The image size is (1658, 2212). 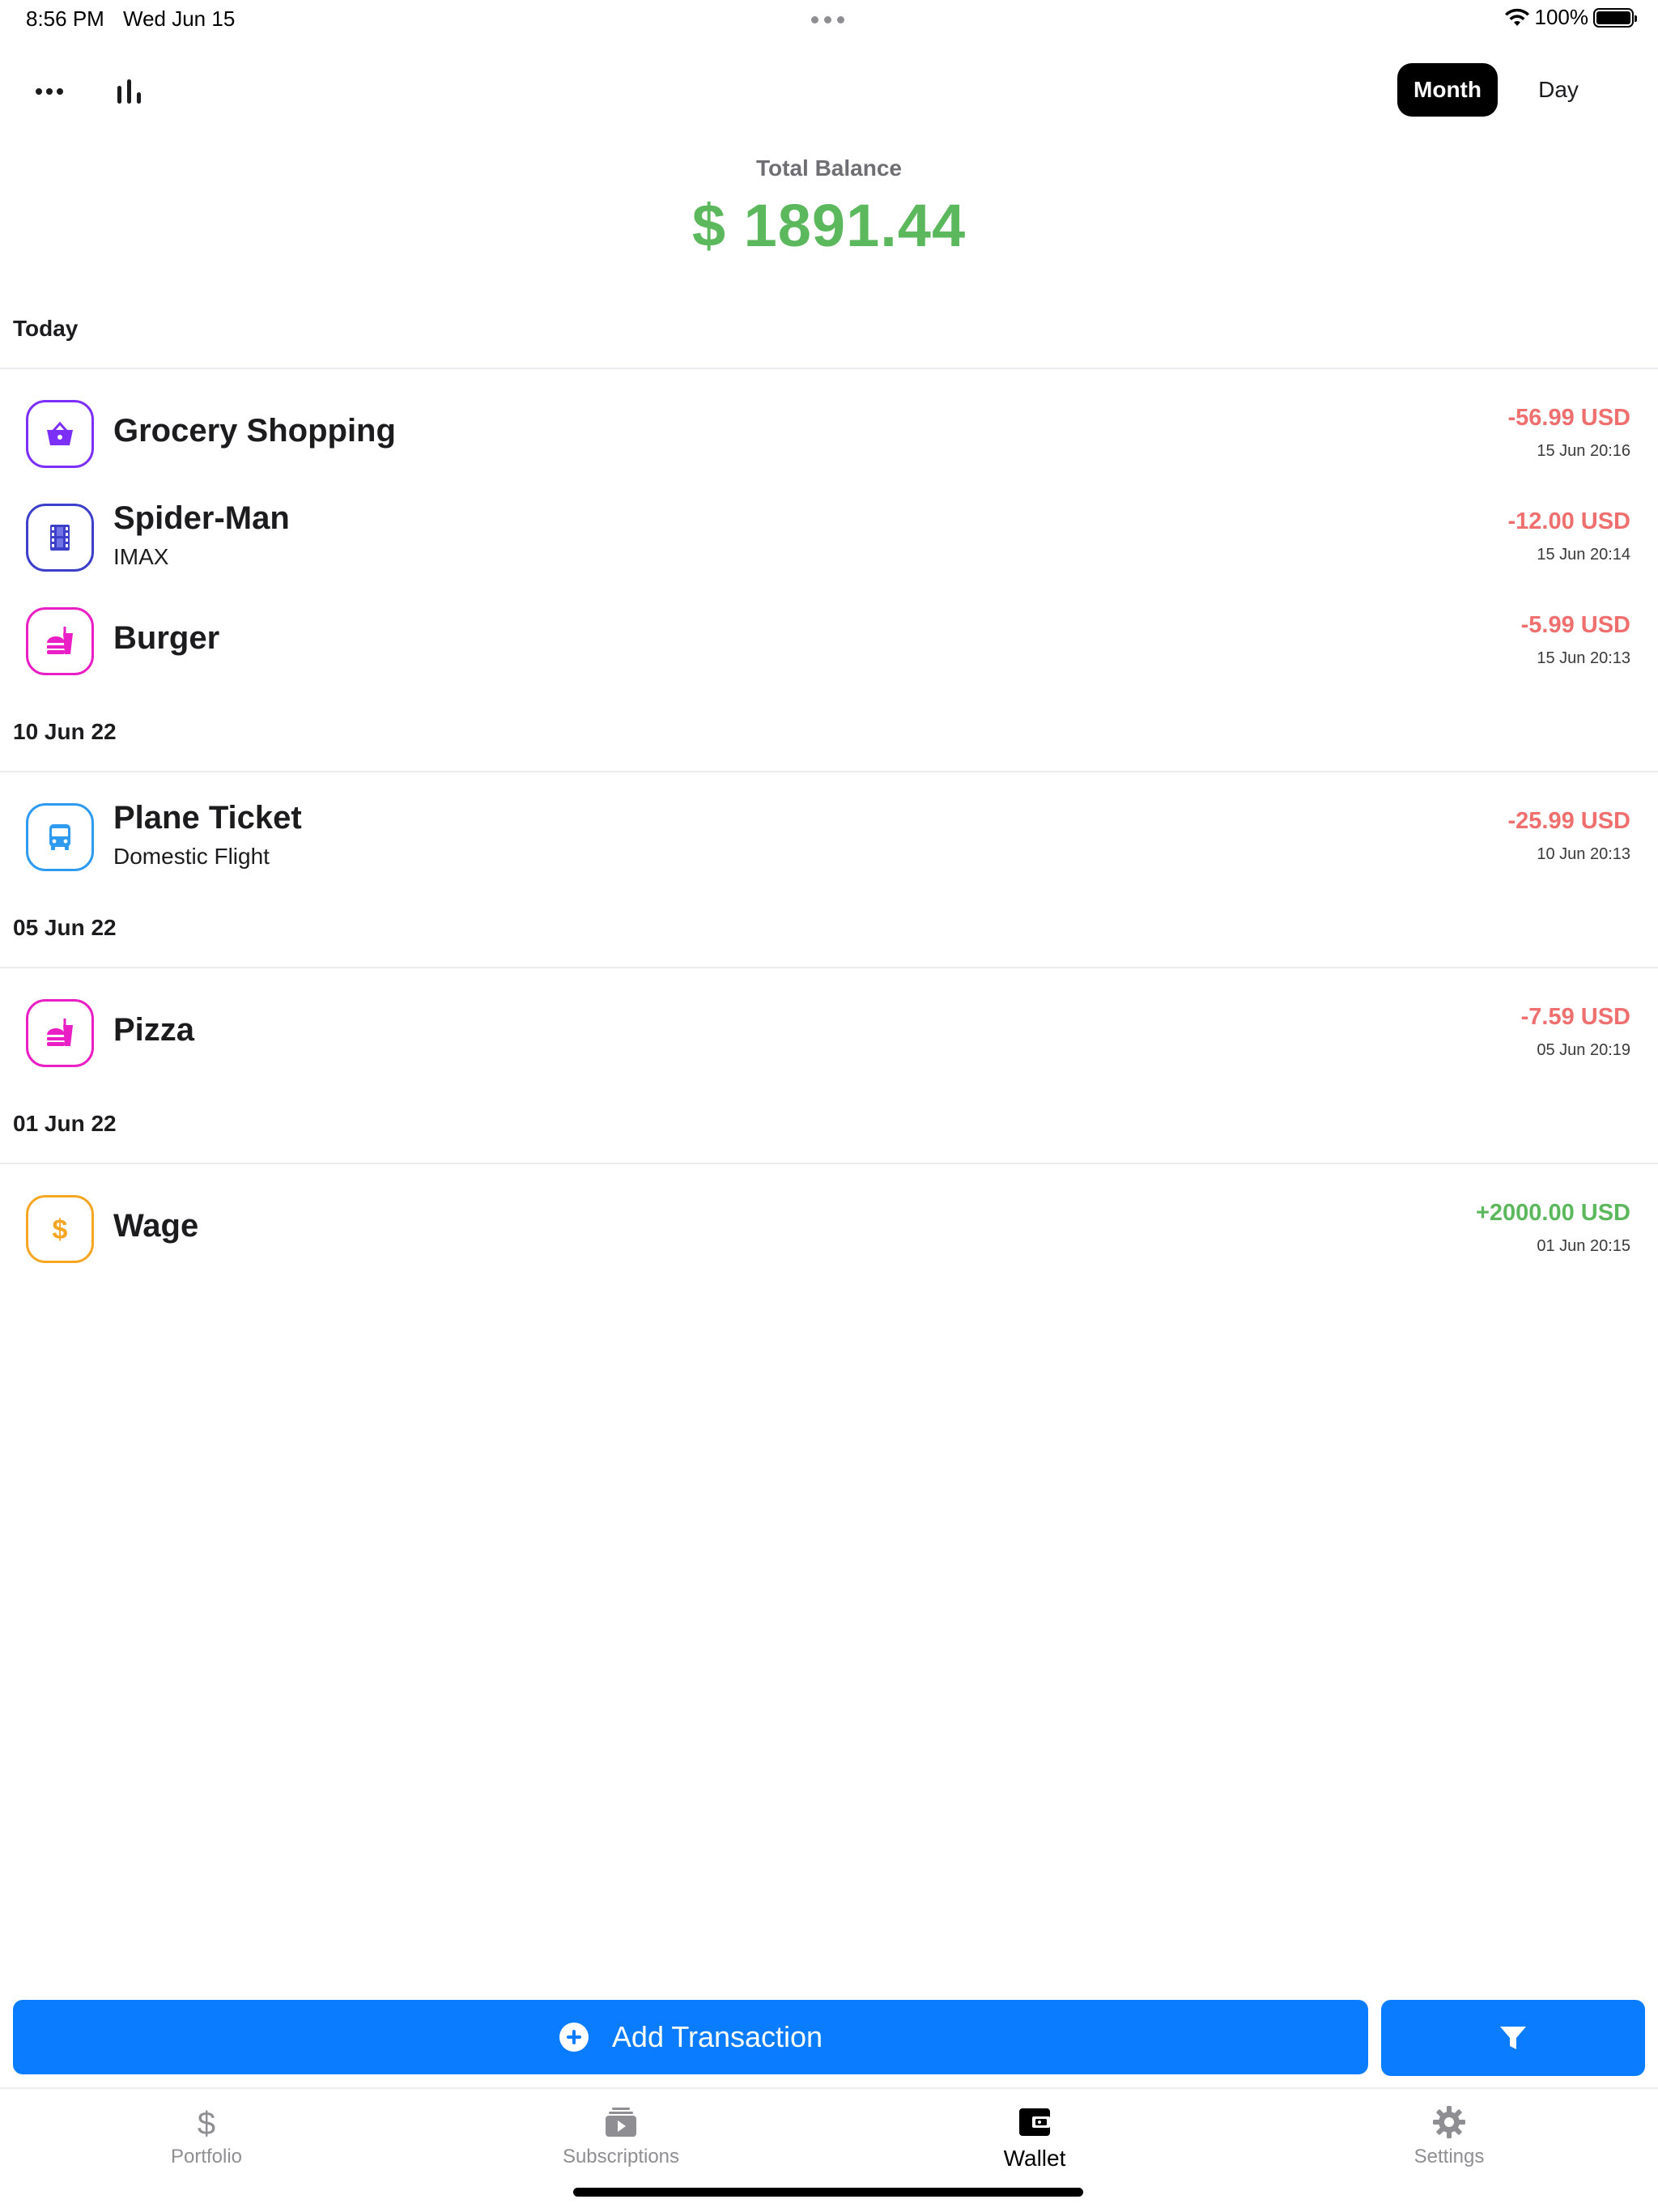 I want to click on section-header-05-jun: 05 Jun 22, so click(x=65, y=927).